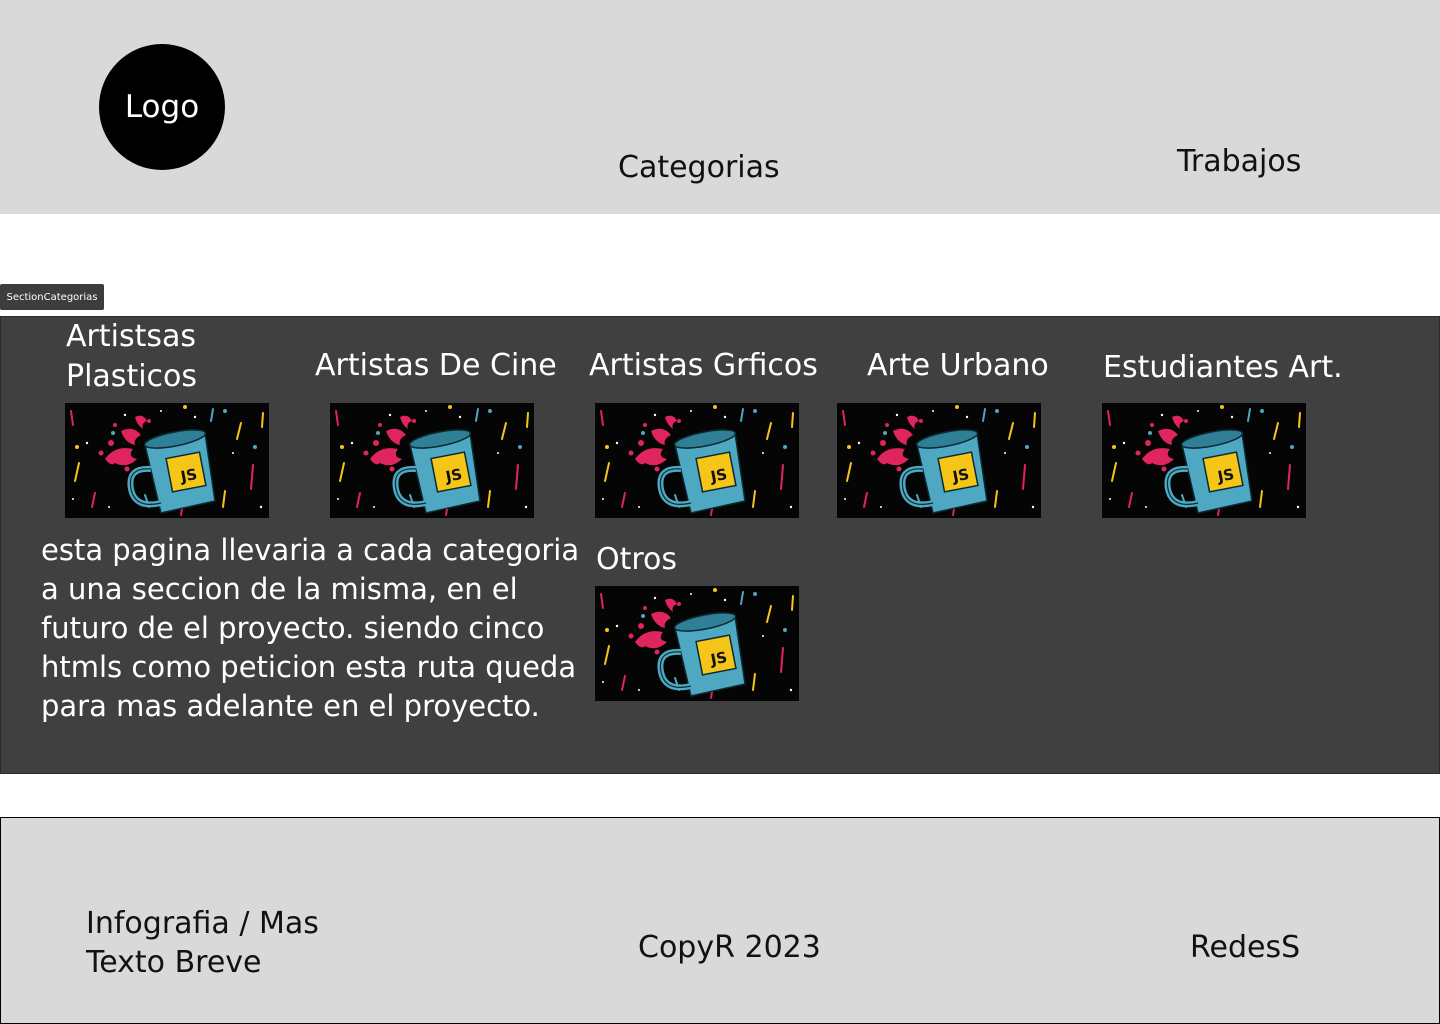 The image size is (1440, 1024). I want to click on category-image-artistas-de-cine, so click(432, 460).